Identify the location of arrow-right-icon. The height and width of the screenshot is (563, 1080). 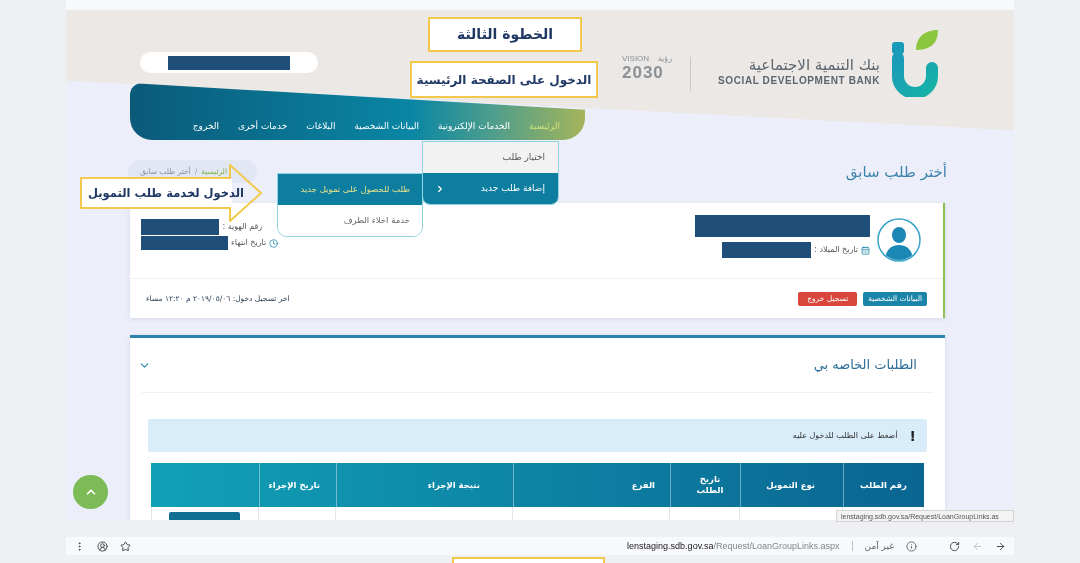
(1000, 546).